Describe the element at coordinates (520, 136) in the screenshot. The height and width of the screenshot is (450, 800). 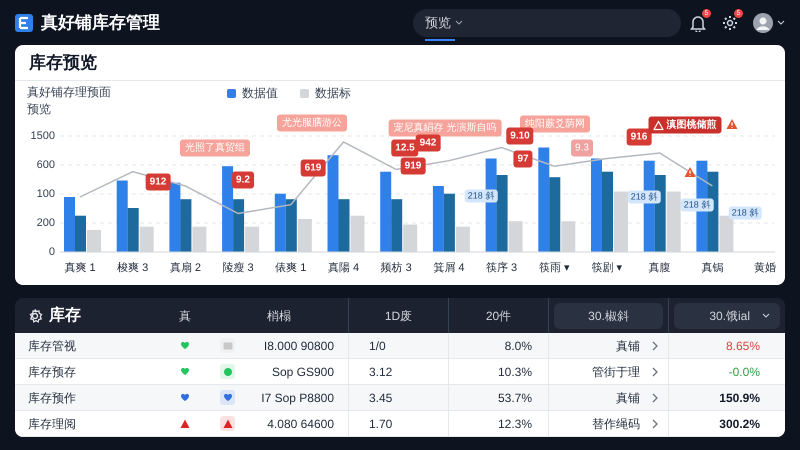
I see `value-badge: 9.10` at that location.